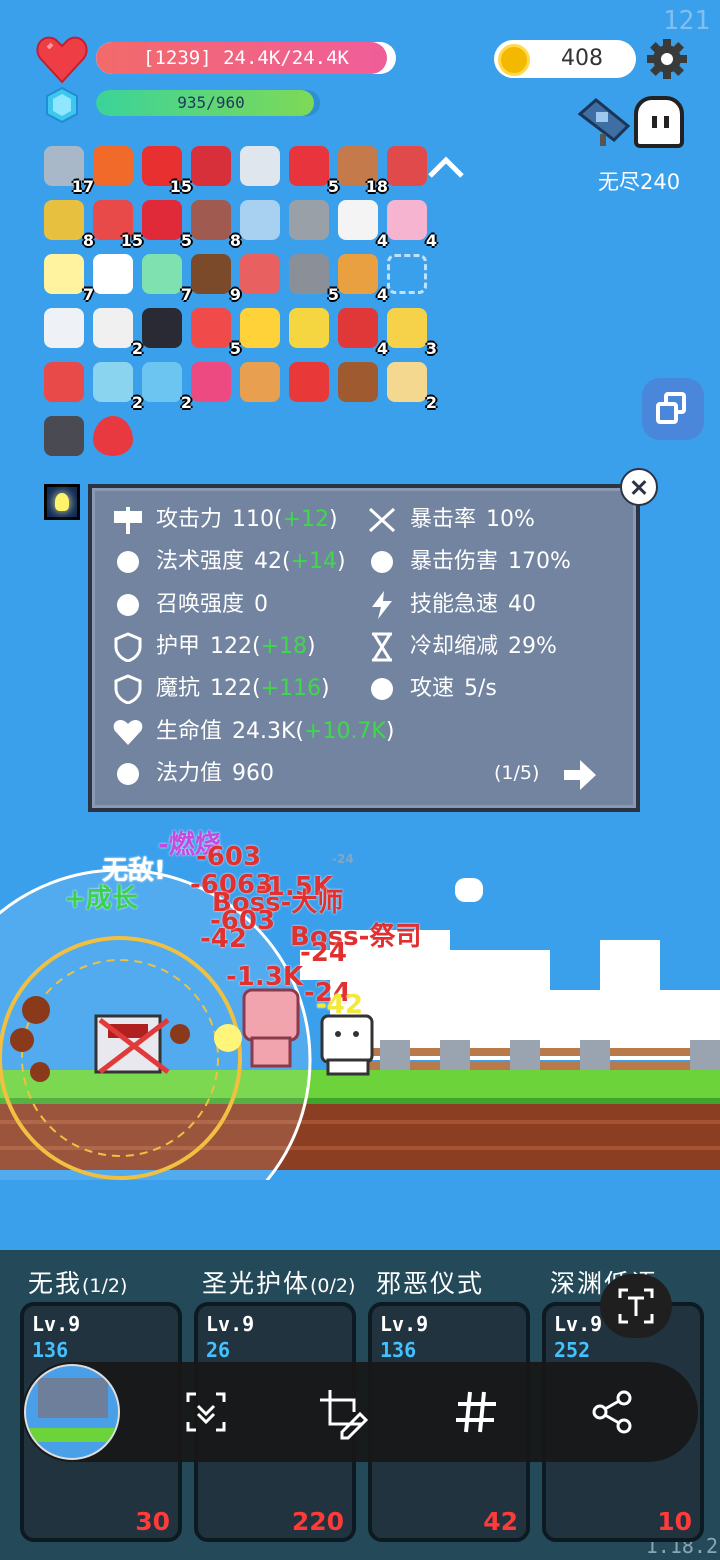 The height and width of the screenshot is (1560, 720). I want to click on boss-master-enemy, so click(271, 1028).